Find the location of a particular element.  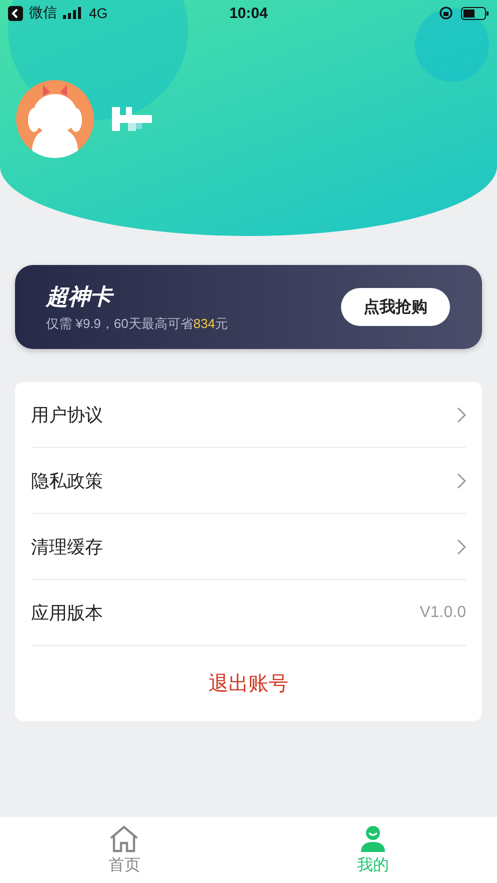

signal-icon is located at coordinates (73, 13).